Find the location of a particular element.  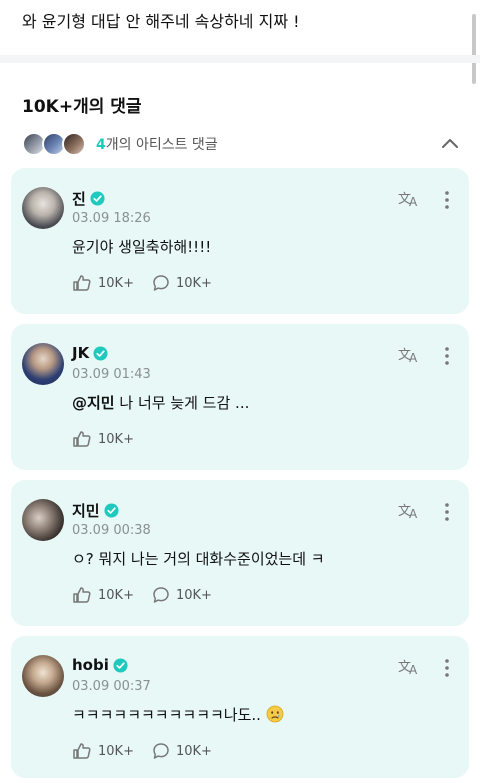

comment-time: 03.09 00:38 is located at coordinates (111, 530).